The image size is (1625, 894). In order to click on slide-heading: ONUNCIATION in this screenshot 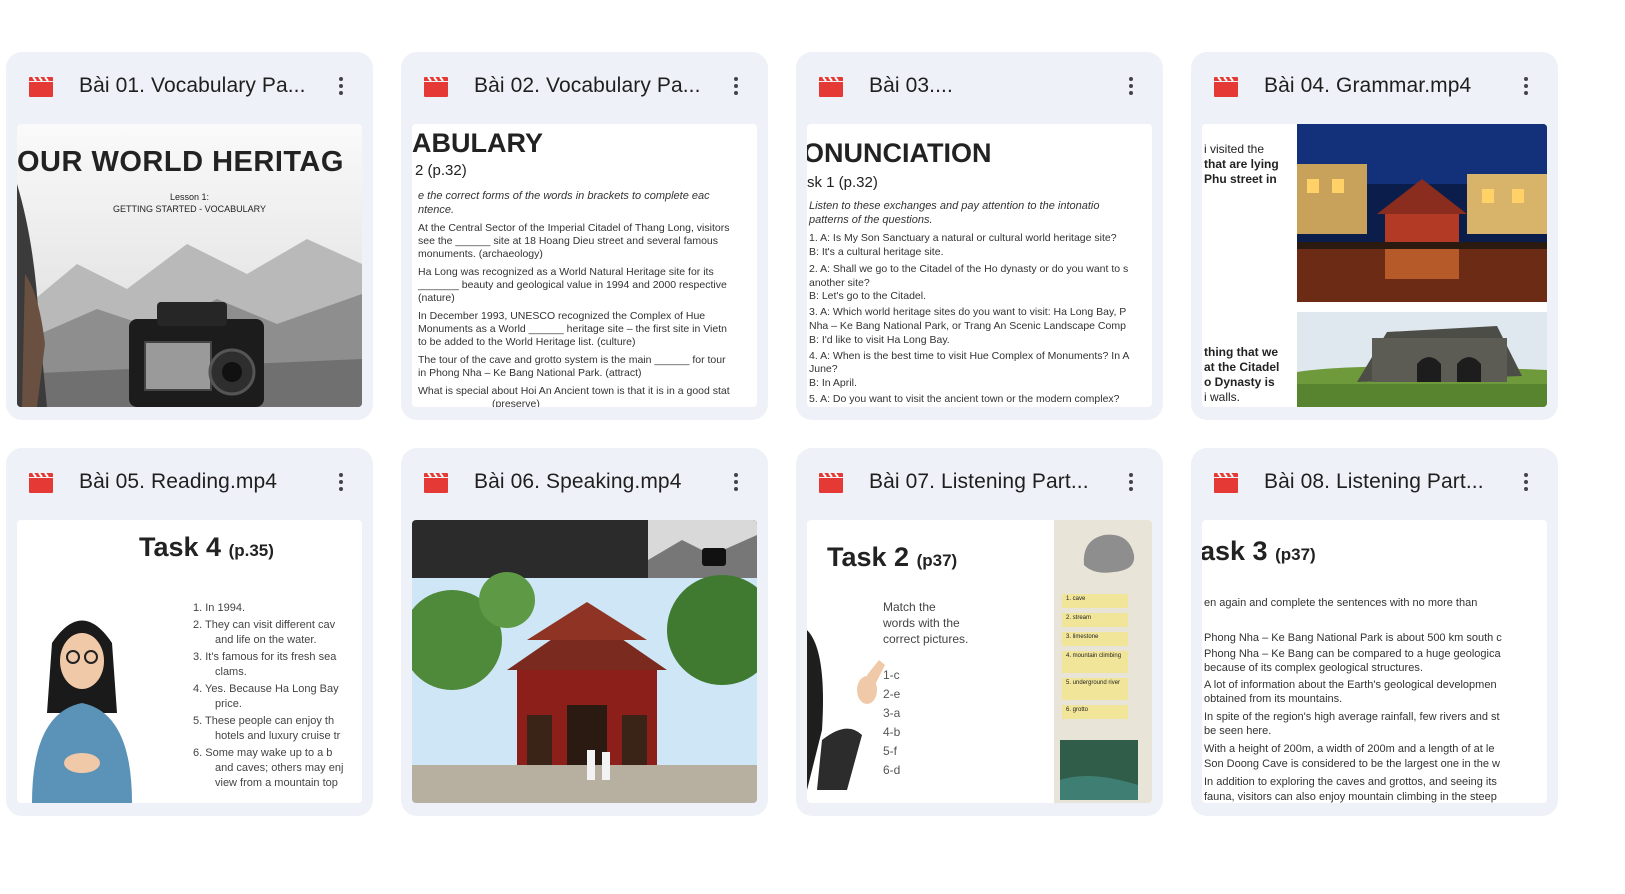, I will do `click(899, 153)`.